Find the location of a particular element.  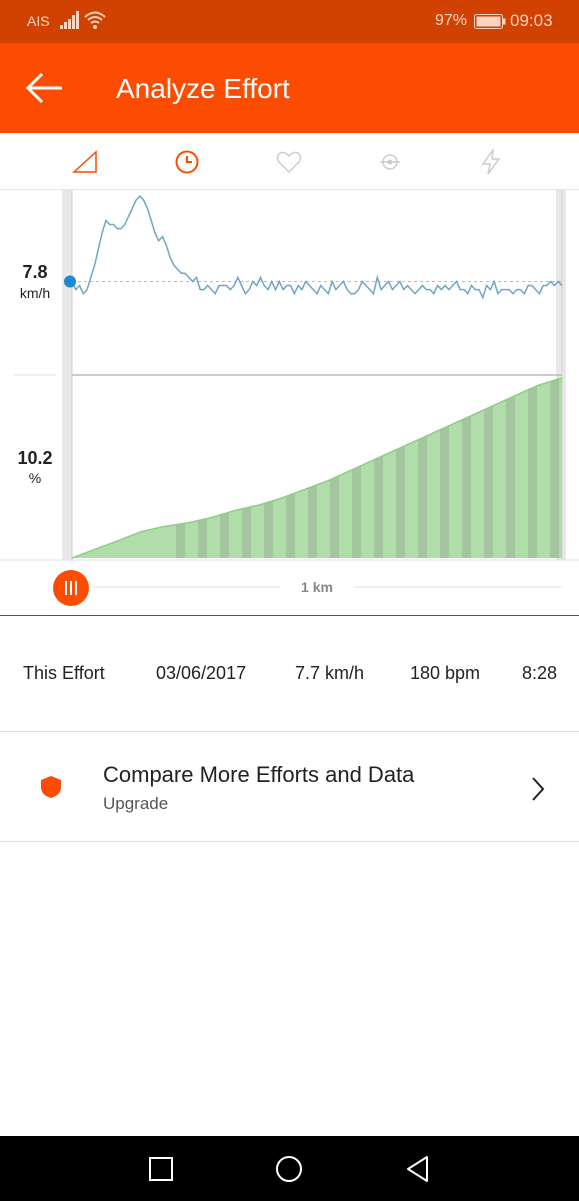

effort-time: 8:28 is located at coordinates (540, 673).